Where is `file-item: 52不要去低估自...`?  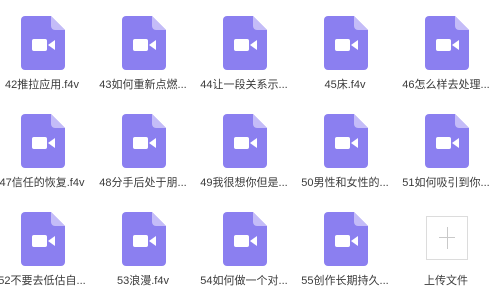 file-item: 52不要去低估自... is located at coordinates (43, 254).